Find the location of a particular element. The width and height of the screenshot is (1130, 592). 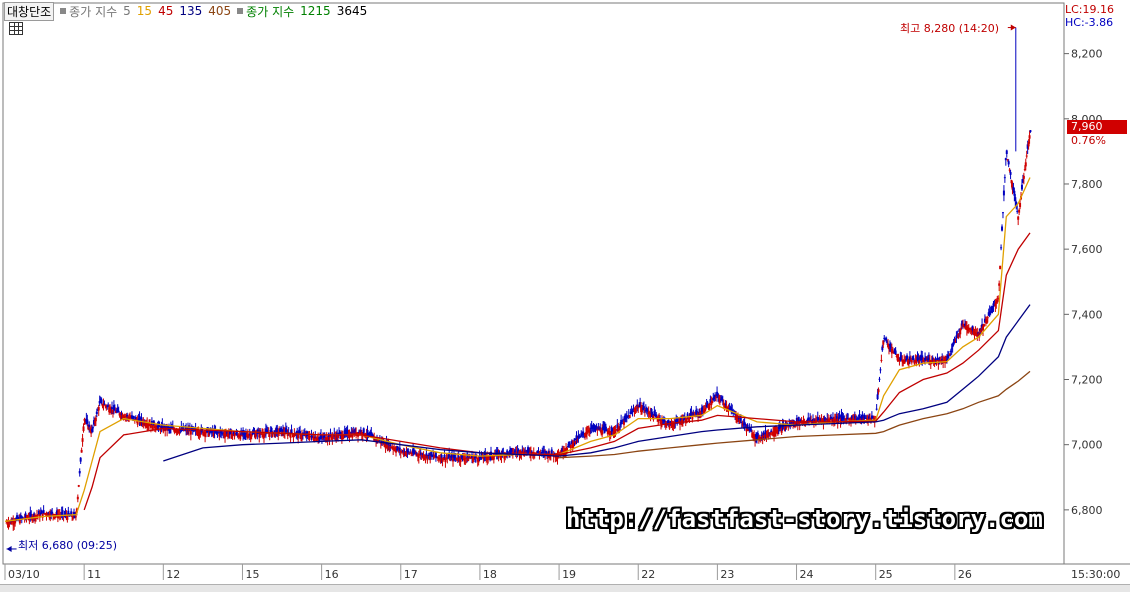

high-annotation: 최고 8,280 (14:20) is located at coordinates (950, 28).